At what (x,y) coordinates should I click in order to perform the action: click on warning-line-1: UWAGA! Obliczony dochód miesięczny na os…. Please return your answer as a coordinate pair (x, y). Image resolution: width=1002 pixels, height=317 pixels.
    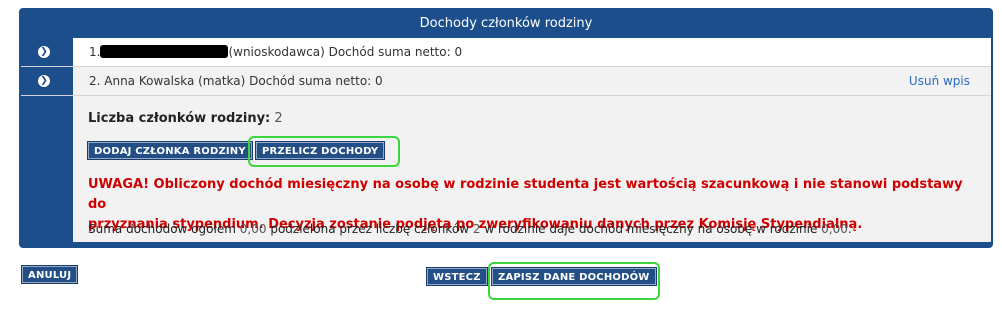
    Looking at the image, I should click on (525, 194).